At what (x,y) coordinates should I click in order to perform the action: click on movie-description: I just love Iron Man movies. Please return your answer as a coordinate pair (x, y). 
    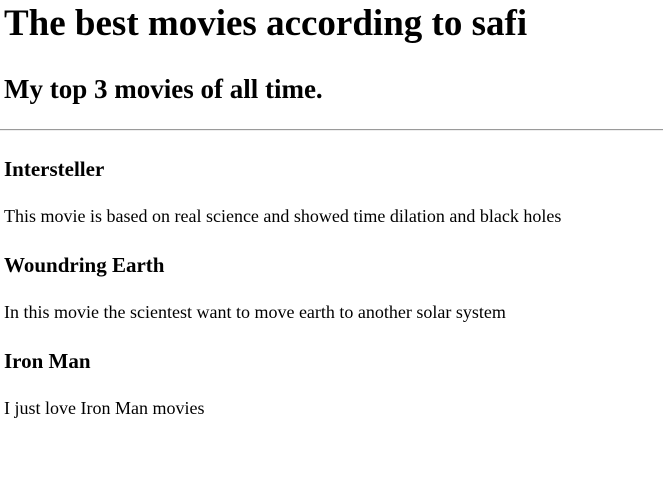
    Looking at the image, I should click on (104, 408).